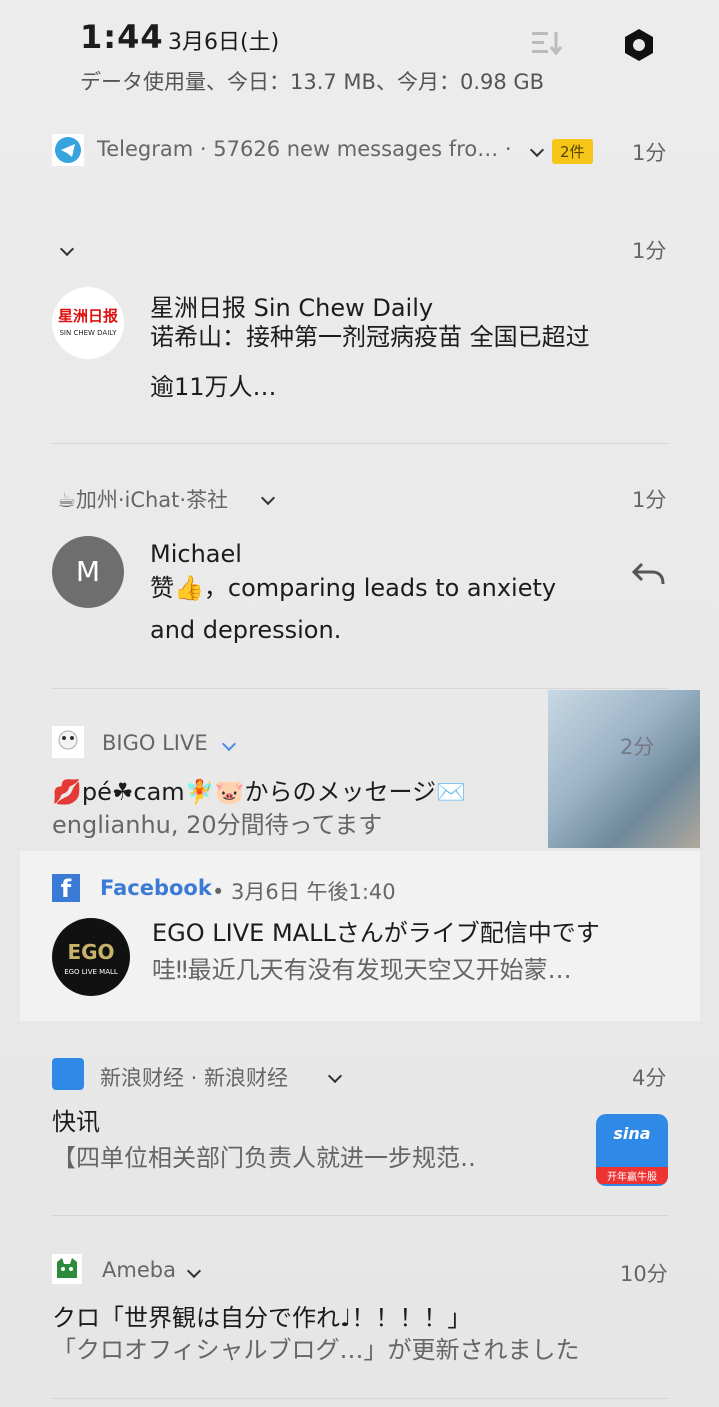 The width and height of the screenshot is (719, 1407). Describe the element at coordinates (632, 1150) in the screenshot. I see `sina-thumbnail: sina 开年赢牛股` at that location.